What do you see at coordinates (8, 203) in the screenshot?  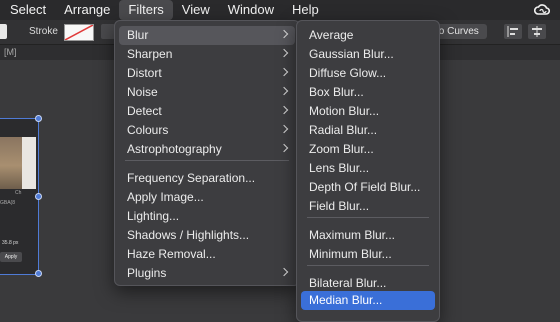 I see `color-format-label: GBA(8` at bounding box center [8, 203].